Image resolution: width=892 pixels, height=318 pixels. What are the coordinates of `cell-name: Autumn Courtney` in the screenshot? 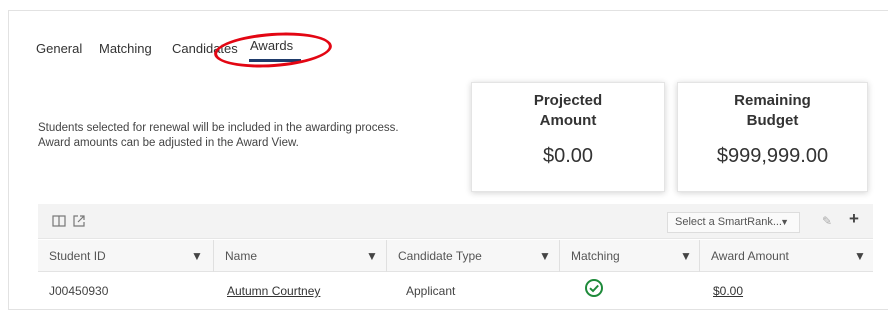 It's located at (268, 290).